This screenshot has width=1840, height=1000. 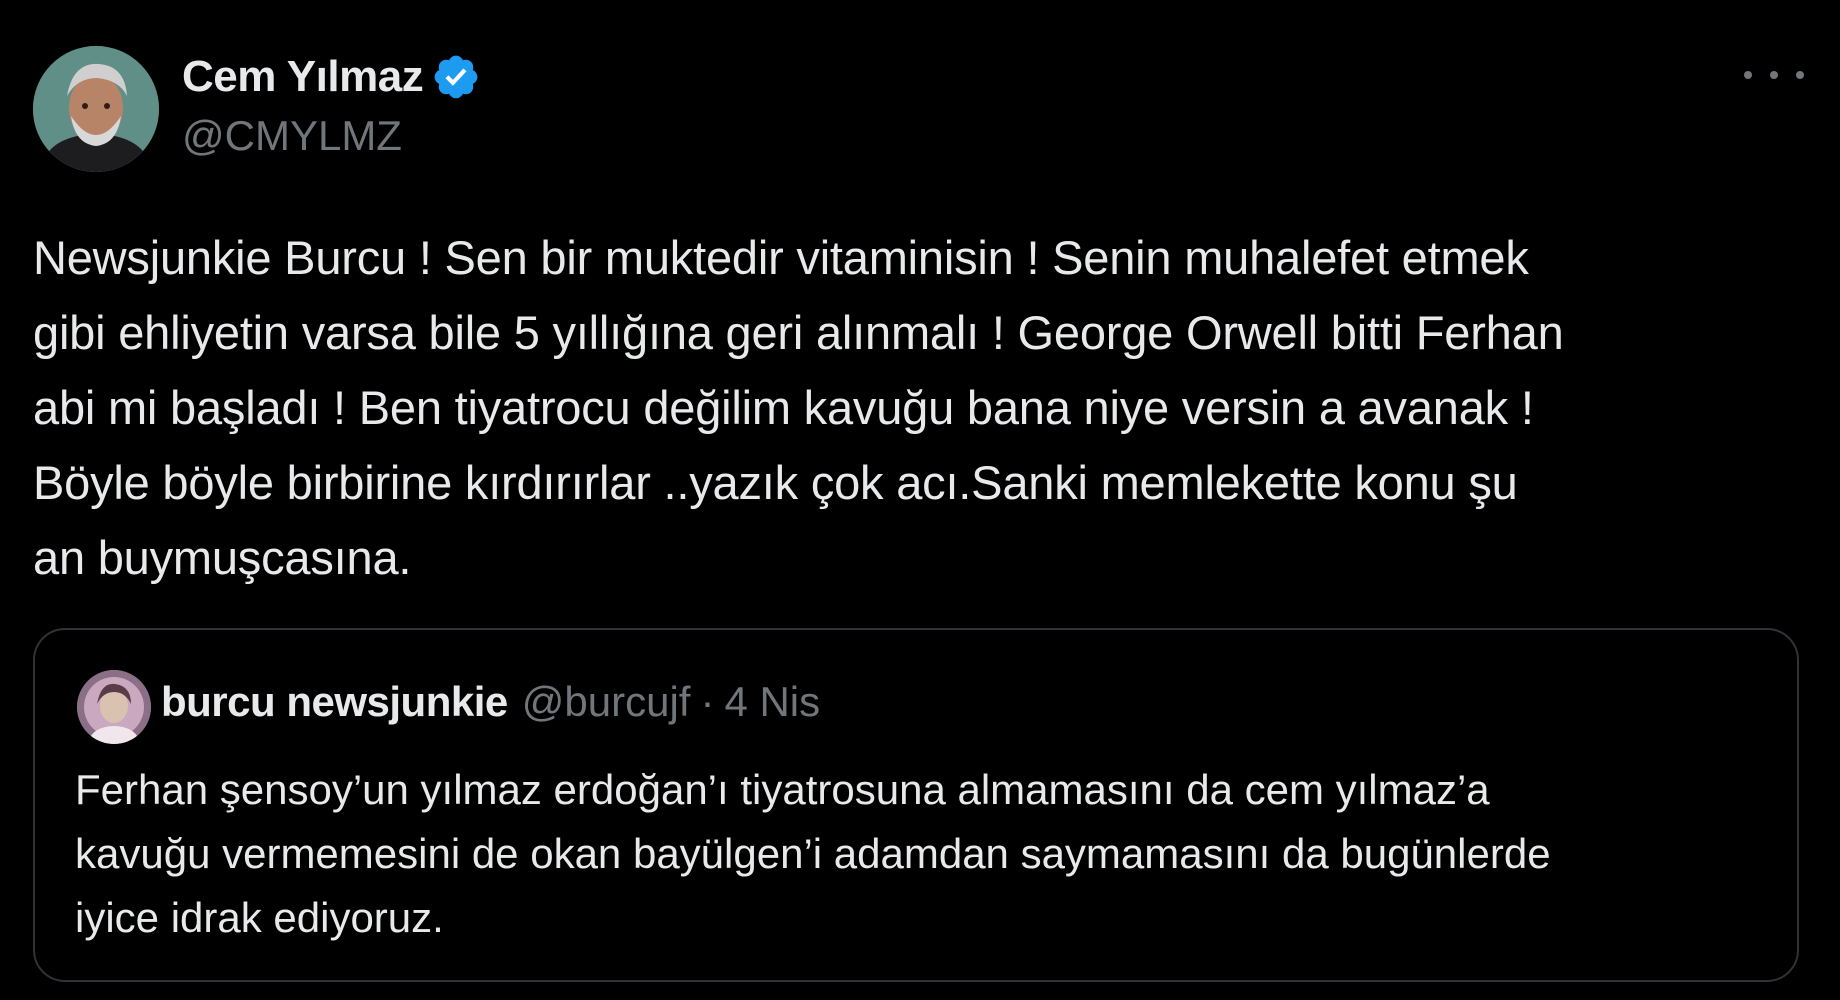 I want to click on quoted-tweet-date: 4 Nis, so click(x=772, y=702).